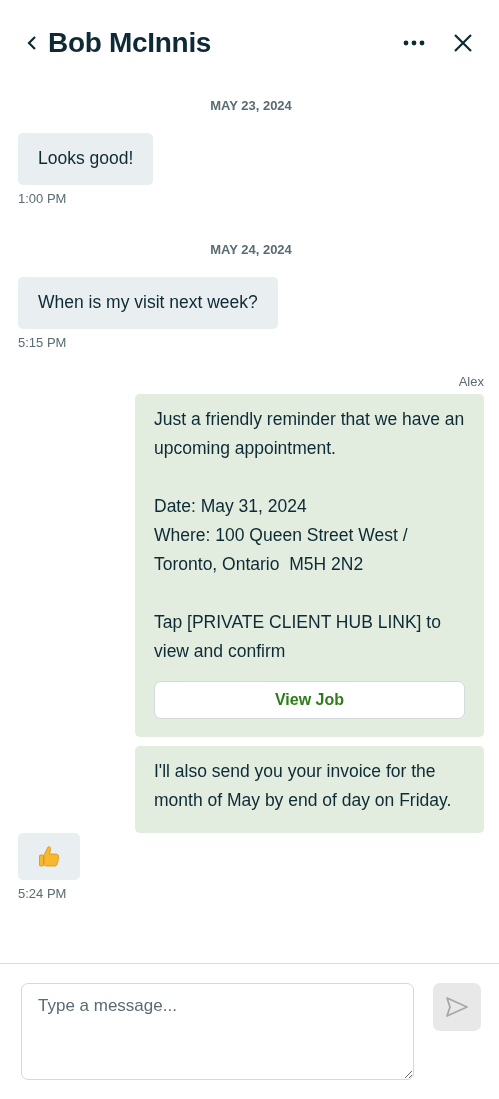 The height and width of the screenshot is (1099, 499). What do you see at coordinates (303, 785) in the screenshot?
I see `message-text: I'll also send you your invoice for the month of May by end of day on Friday.` at bounding box center [303, 785].